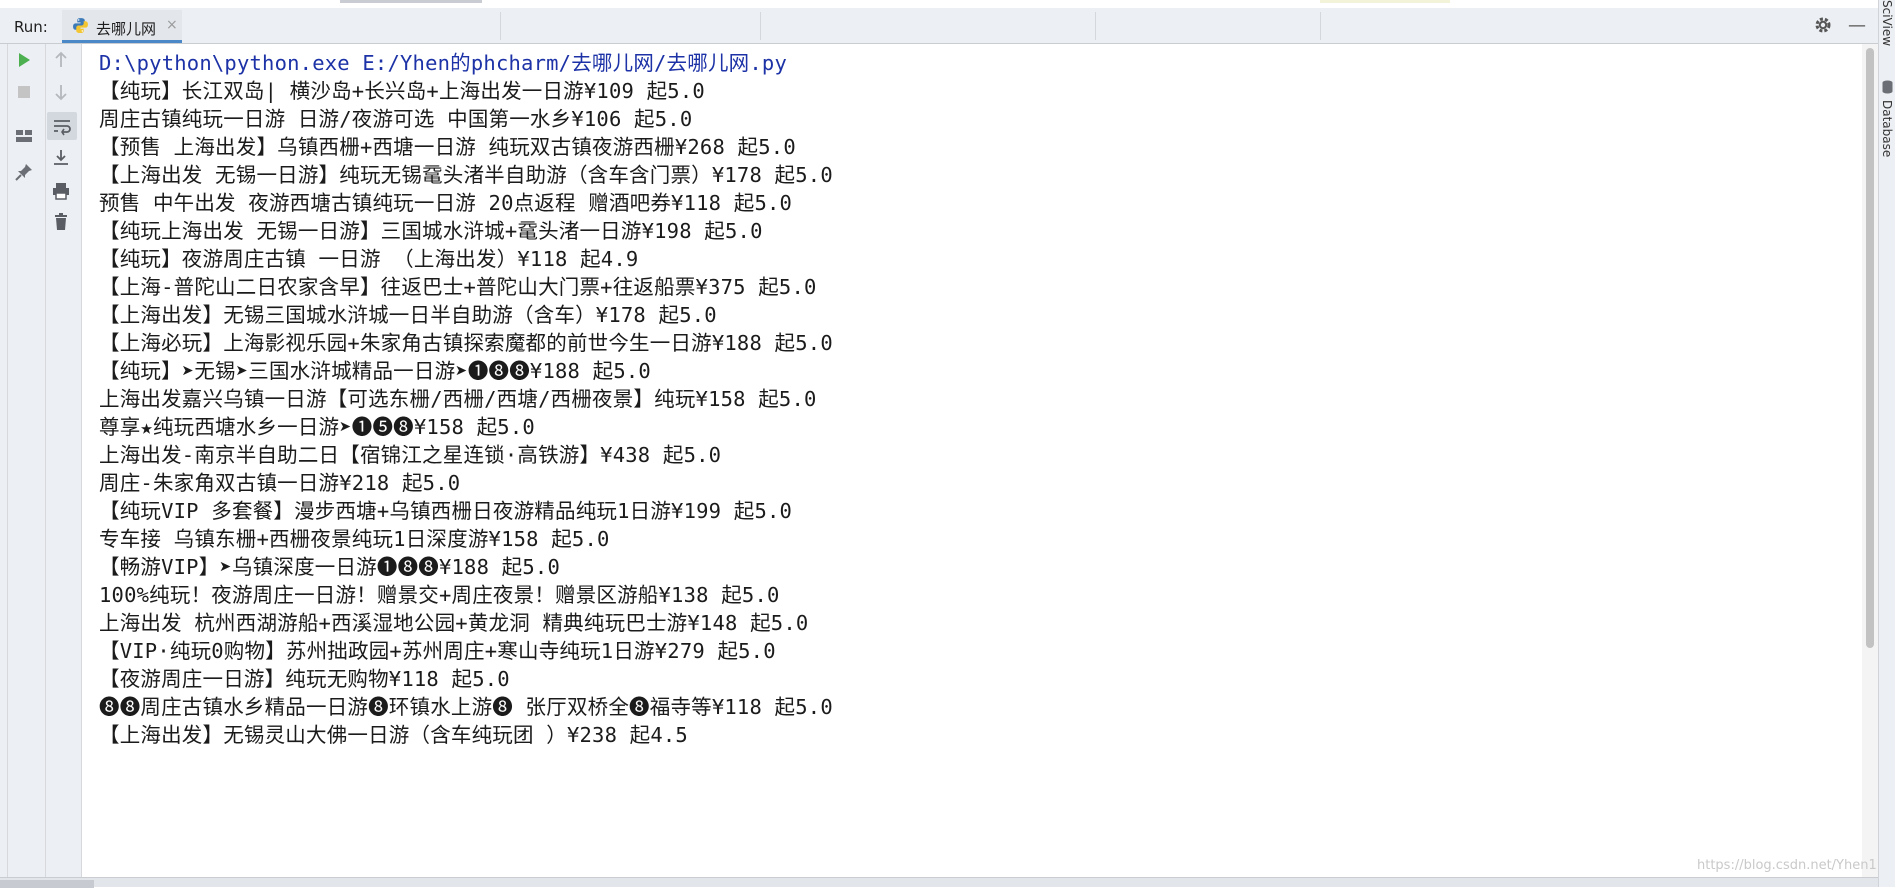 The height and width of the screenshot is (888, 1895). What do you see at coordinates (24, 136) in the screenshot?
I see `layout-icon` at bounding box center [24, 136].